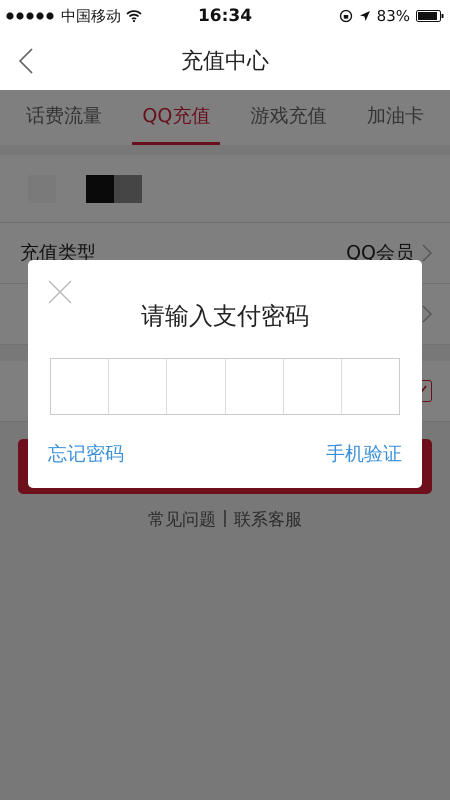  I want to click on category-tab: 加油卡, so click(395, 117).